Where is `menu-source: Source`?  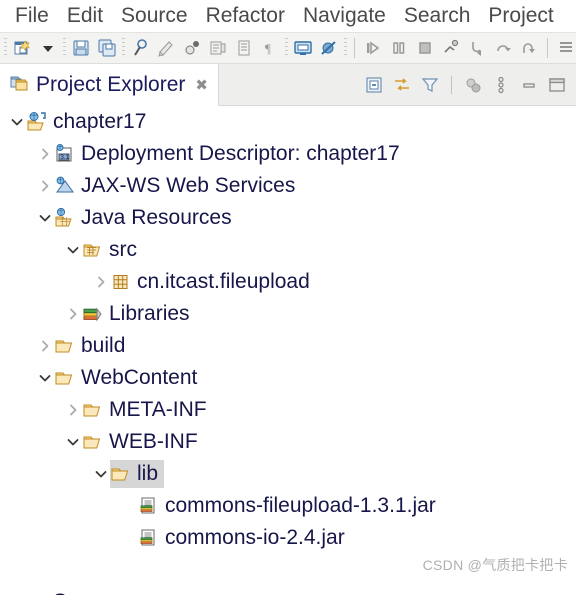 menu-source: Source is located at coordinates (154, 16).